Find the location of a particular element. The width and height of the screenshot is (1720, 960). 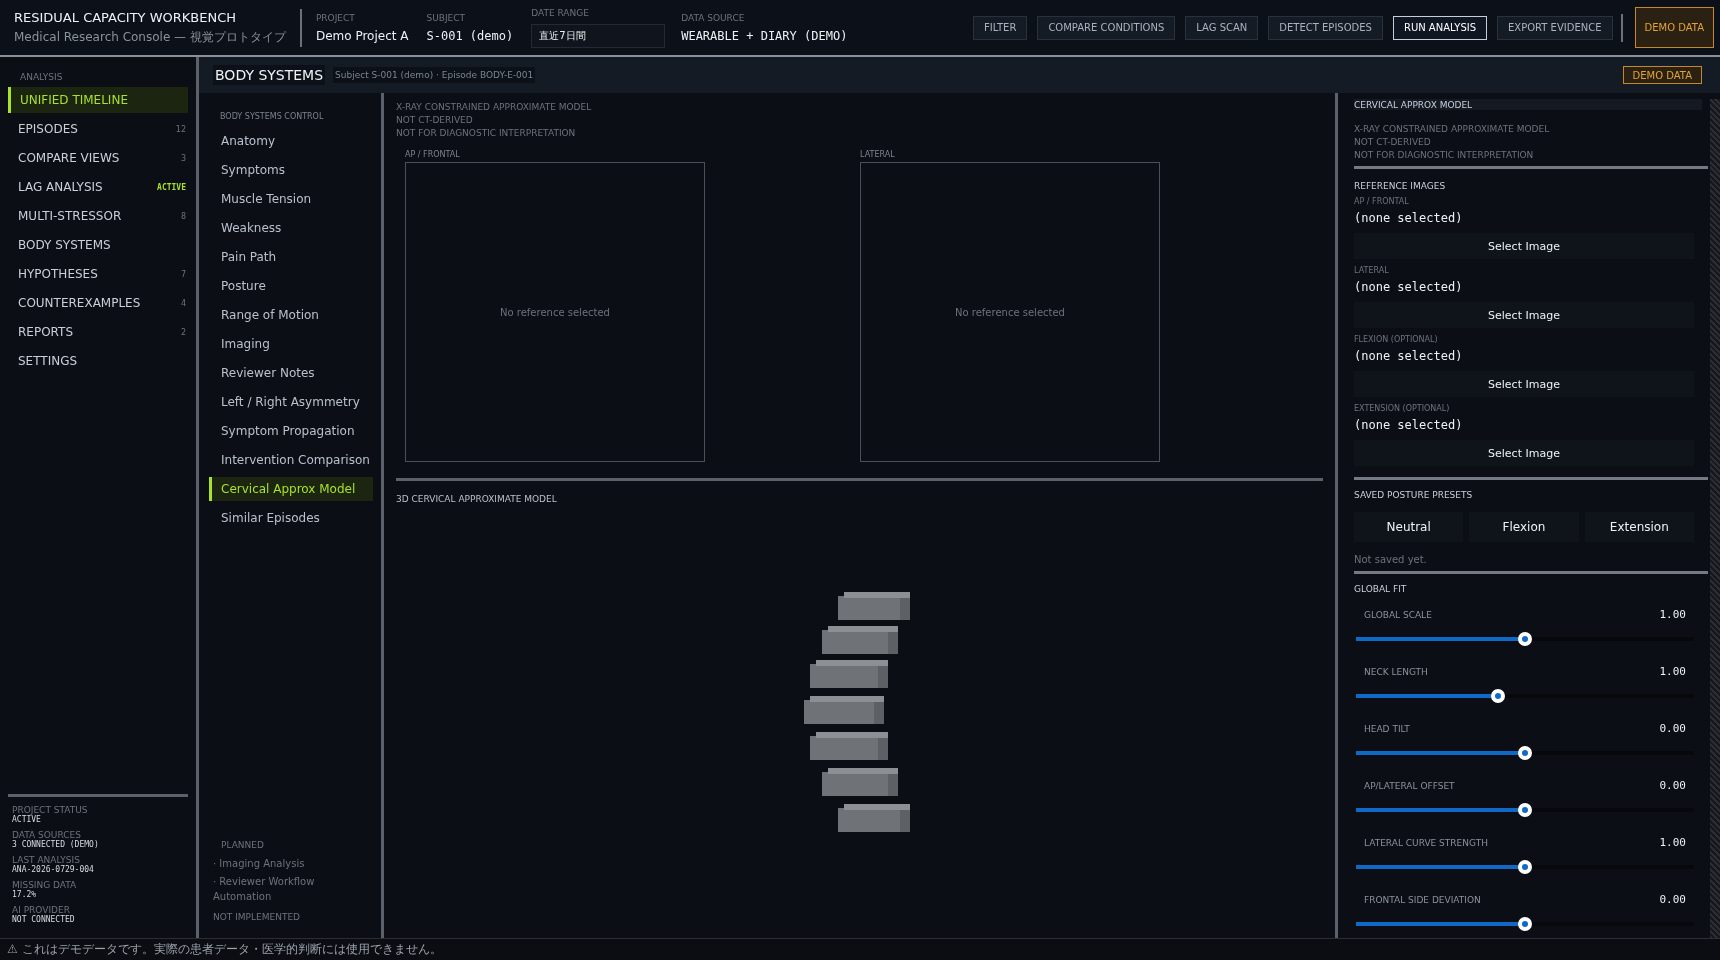

item-count: 2 is located at coordinates (183, 332).